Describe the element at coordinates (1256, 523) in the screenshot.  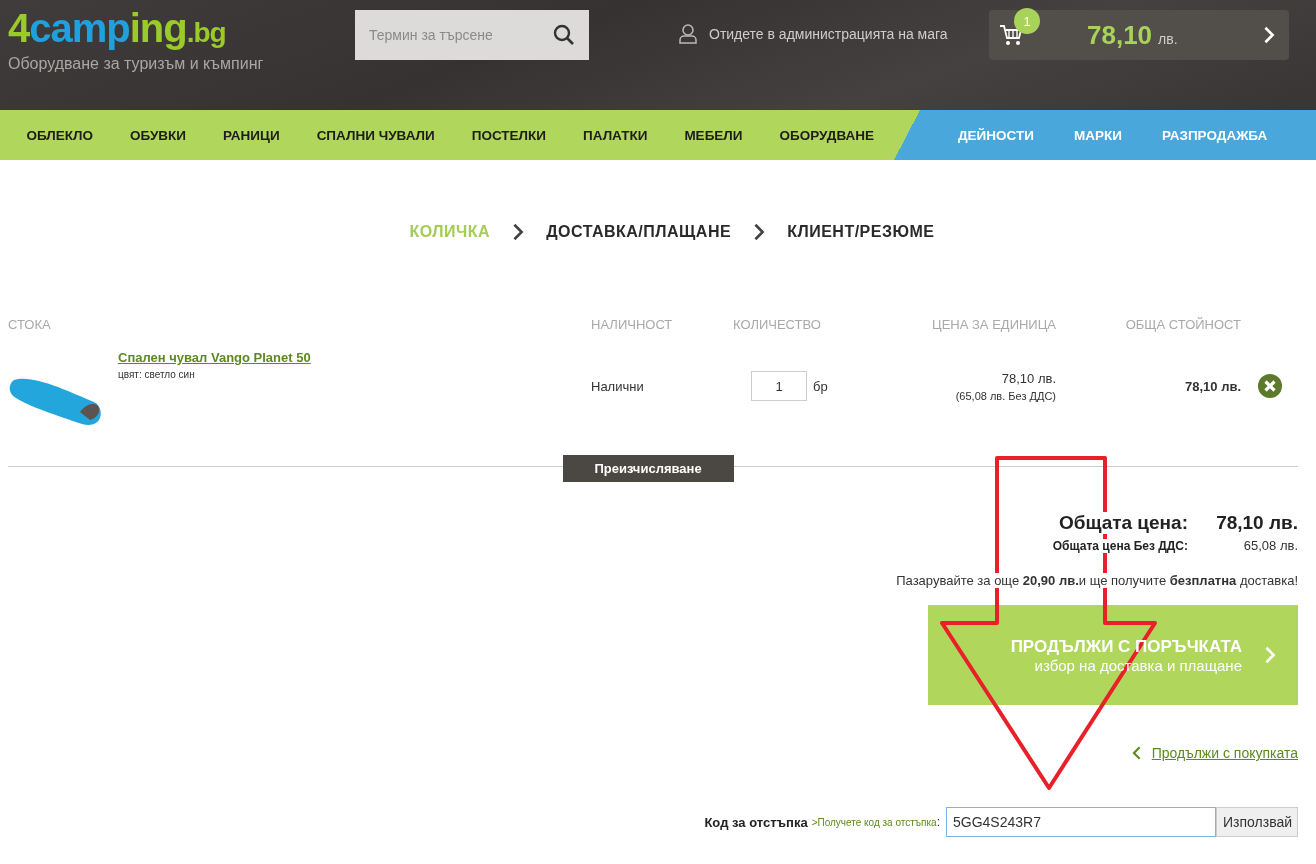
I see `total-price: 78,10 лв.` at that location.